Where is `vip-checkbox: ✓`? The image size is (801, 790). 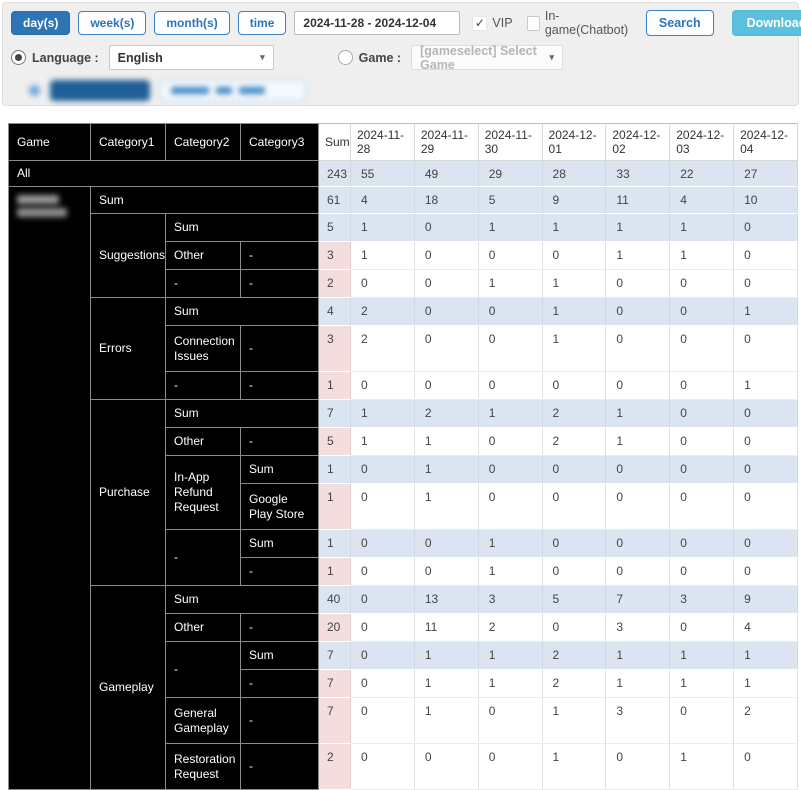
vip-checkbox: ✓ is located at coordinates (480, 23).